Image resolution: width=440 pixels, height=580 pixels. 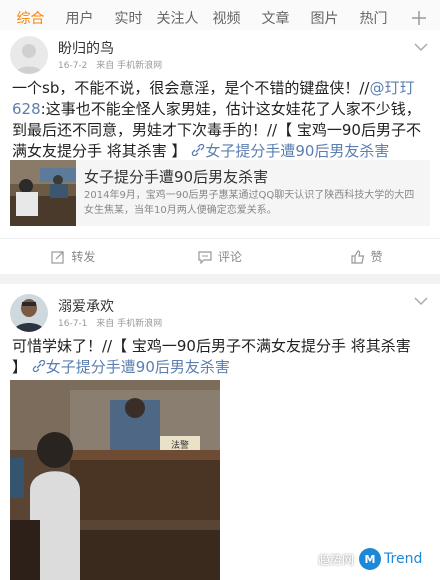 I want to click on trend-logo-icon: M, so click(x=370, y=559).